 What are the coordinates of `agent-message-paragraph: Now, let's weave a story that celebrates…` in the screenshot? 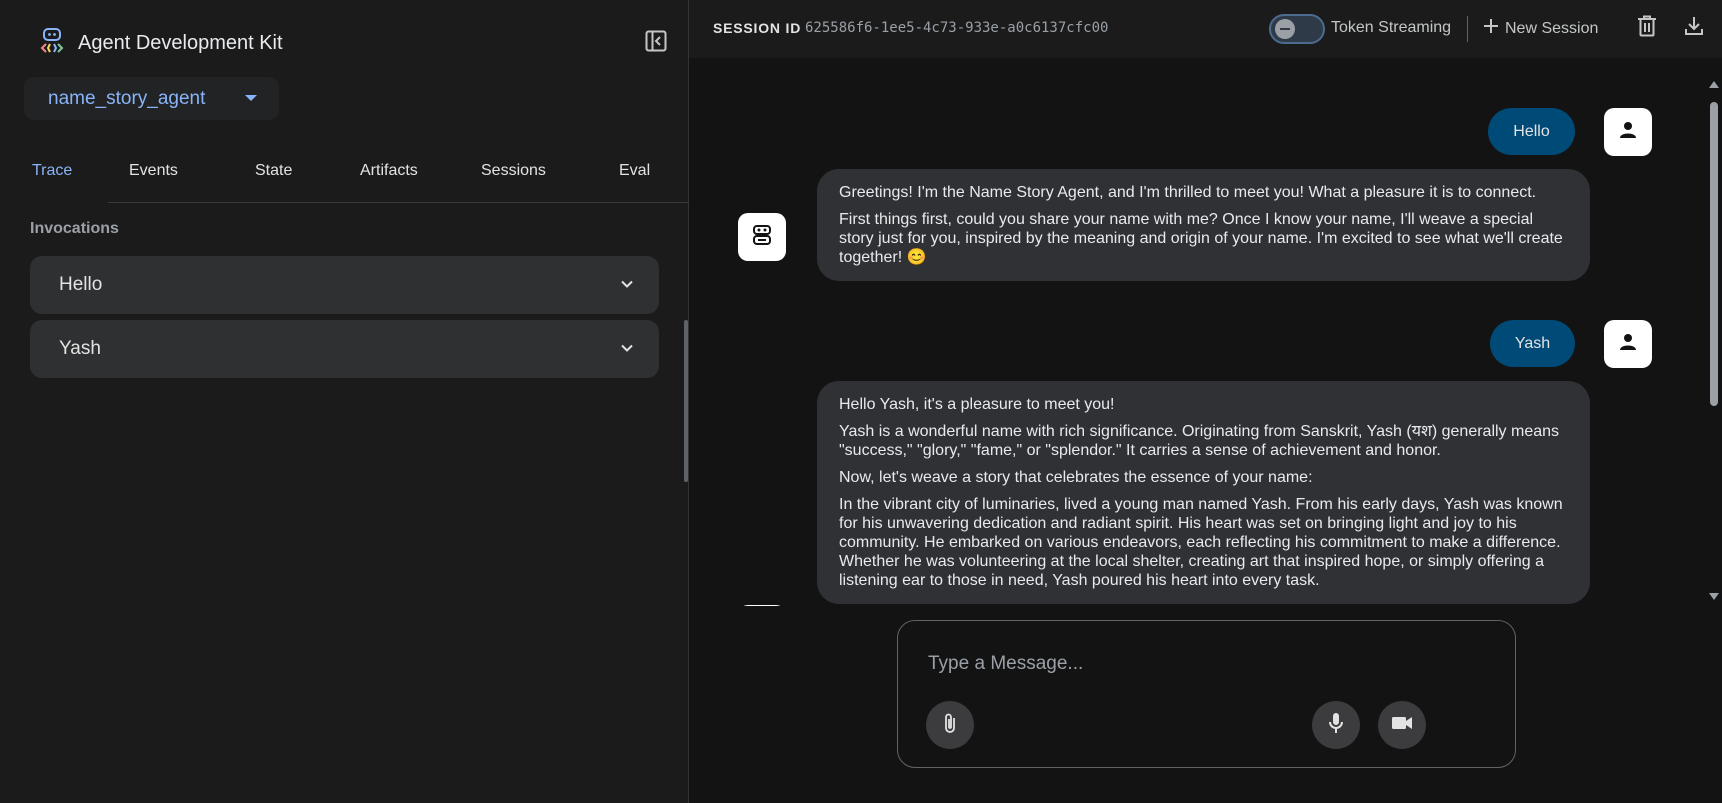 It's located at (1076, 477).